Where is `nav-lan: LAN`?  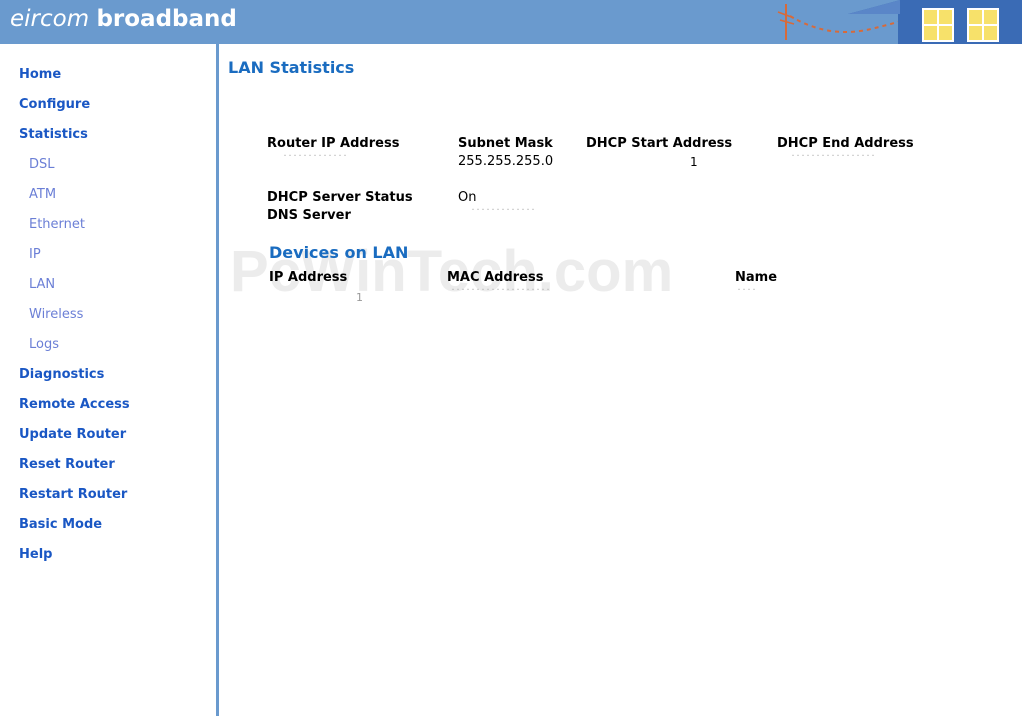
nav-lan: LAN is located at coordinates (42, 284).